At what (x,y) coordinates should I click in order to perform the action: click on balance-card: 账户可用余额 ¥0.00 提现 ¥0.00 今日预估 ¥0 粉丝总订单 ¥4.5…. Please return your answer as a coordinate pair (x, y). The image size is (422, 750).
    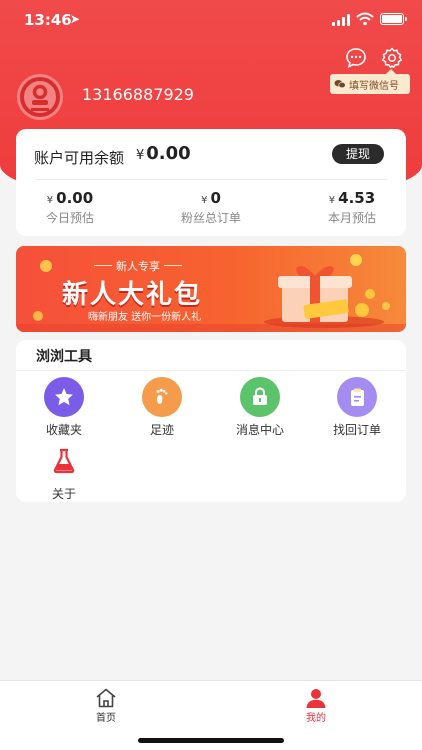
    Looking at the image, I should click on (211, 182).